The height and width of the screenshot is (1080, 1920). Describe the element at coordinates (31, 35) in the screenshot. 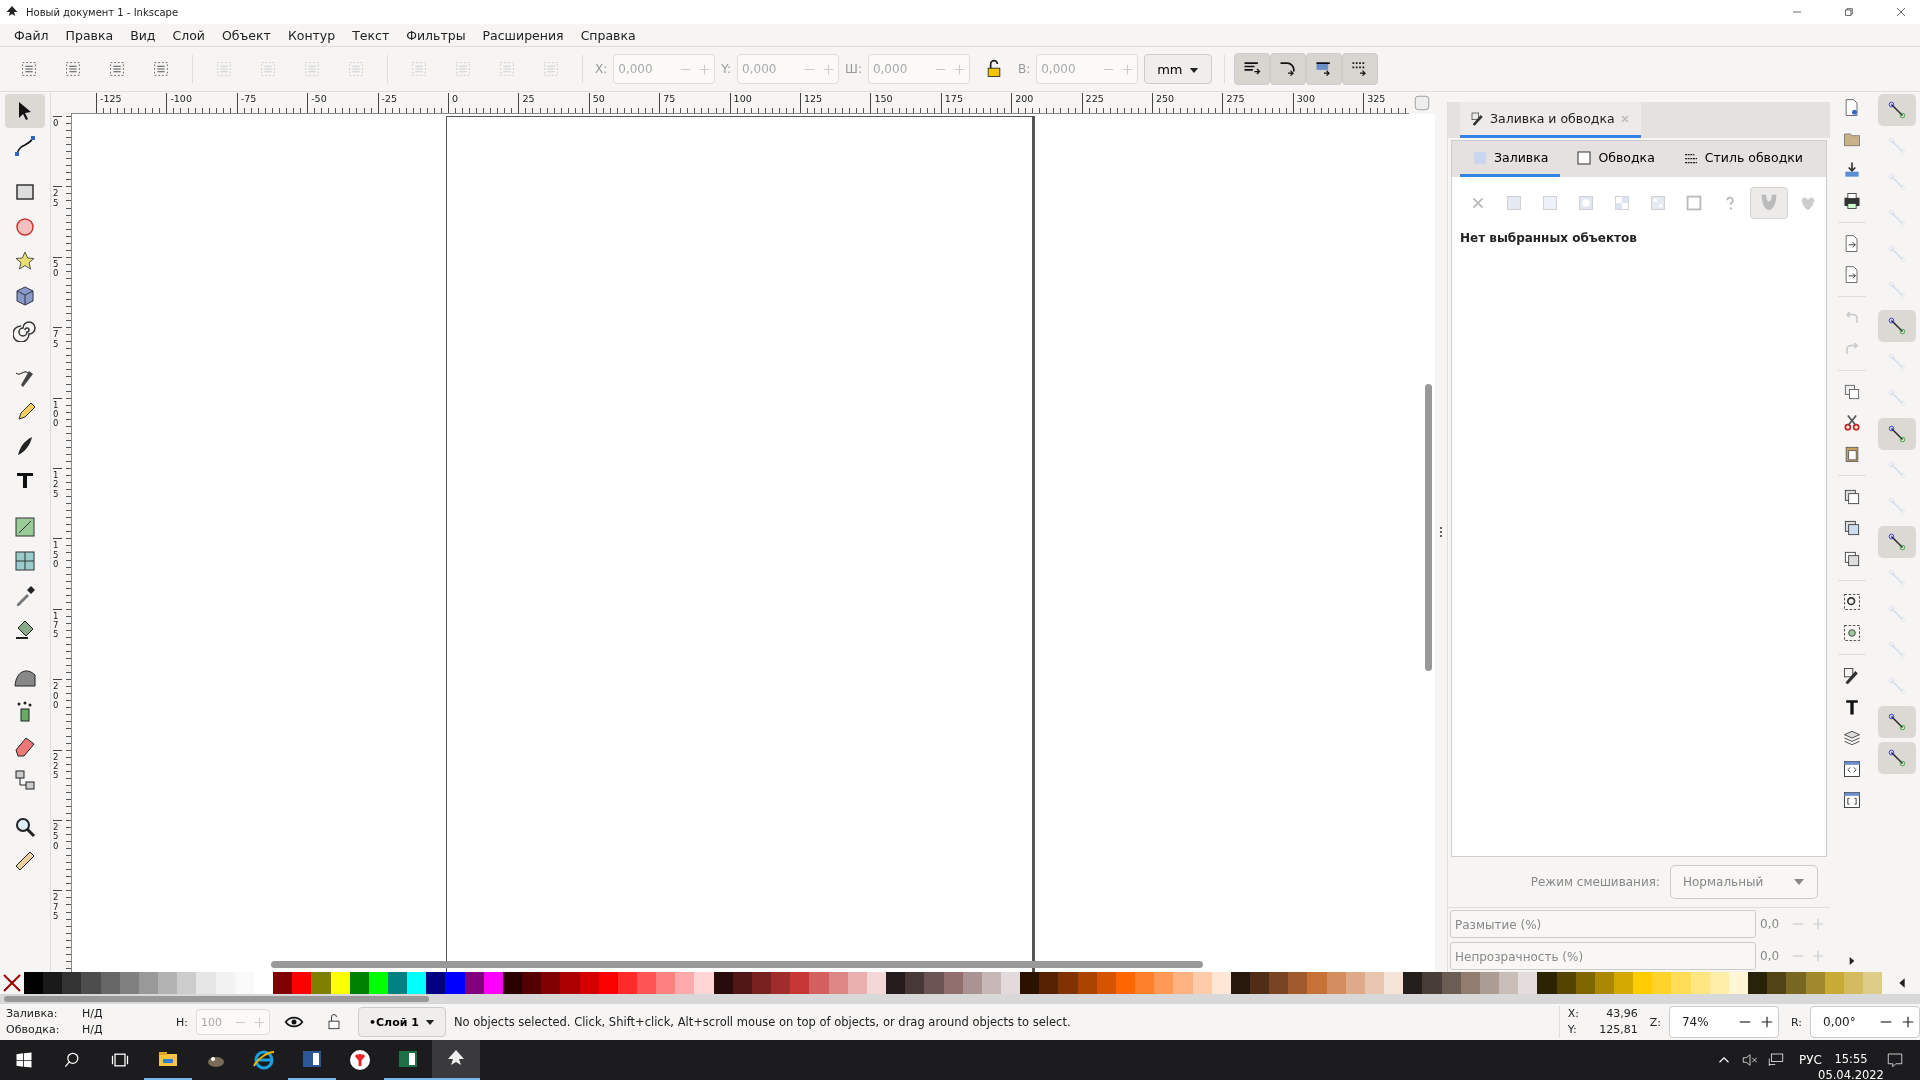

I see `menu-item: Файл` at that location.